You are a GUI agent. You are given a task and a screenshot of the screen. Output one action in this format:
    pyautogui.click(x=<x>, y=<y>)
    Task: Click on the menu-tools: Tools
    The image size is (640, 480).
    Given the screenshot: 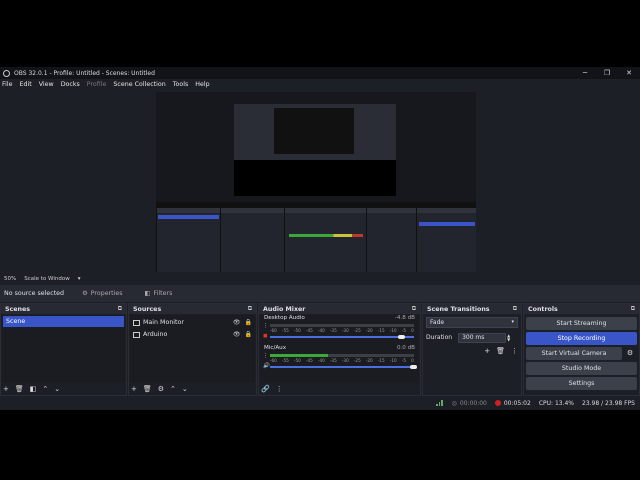 What is the action you would take?
    pyautogui.click(x=181, y=84)
    